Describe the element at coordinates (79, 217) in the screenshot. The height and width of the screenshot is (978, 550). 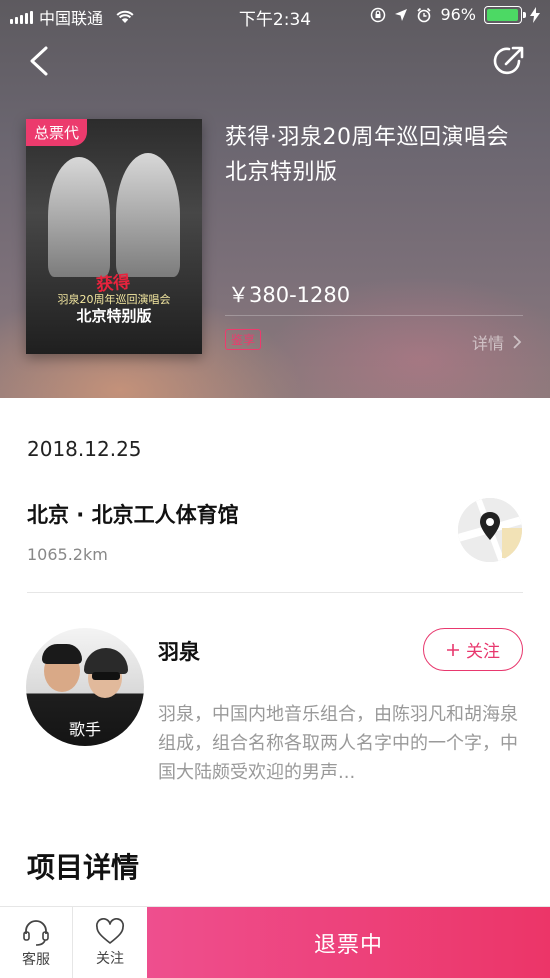
I see `poster-figure-left` at that location.